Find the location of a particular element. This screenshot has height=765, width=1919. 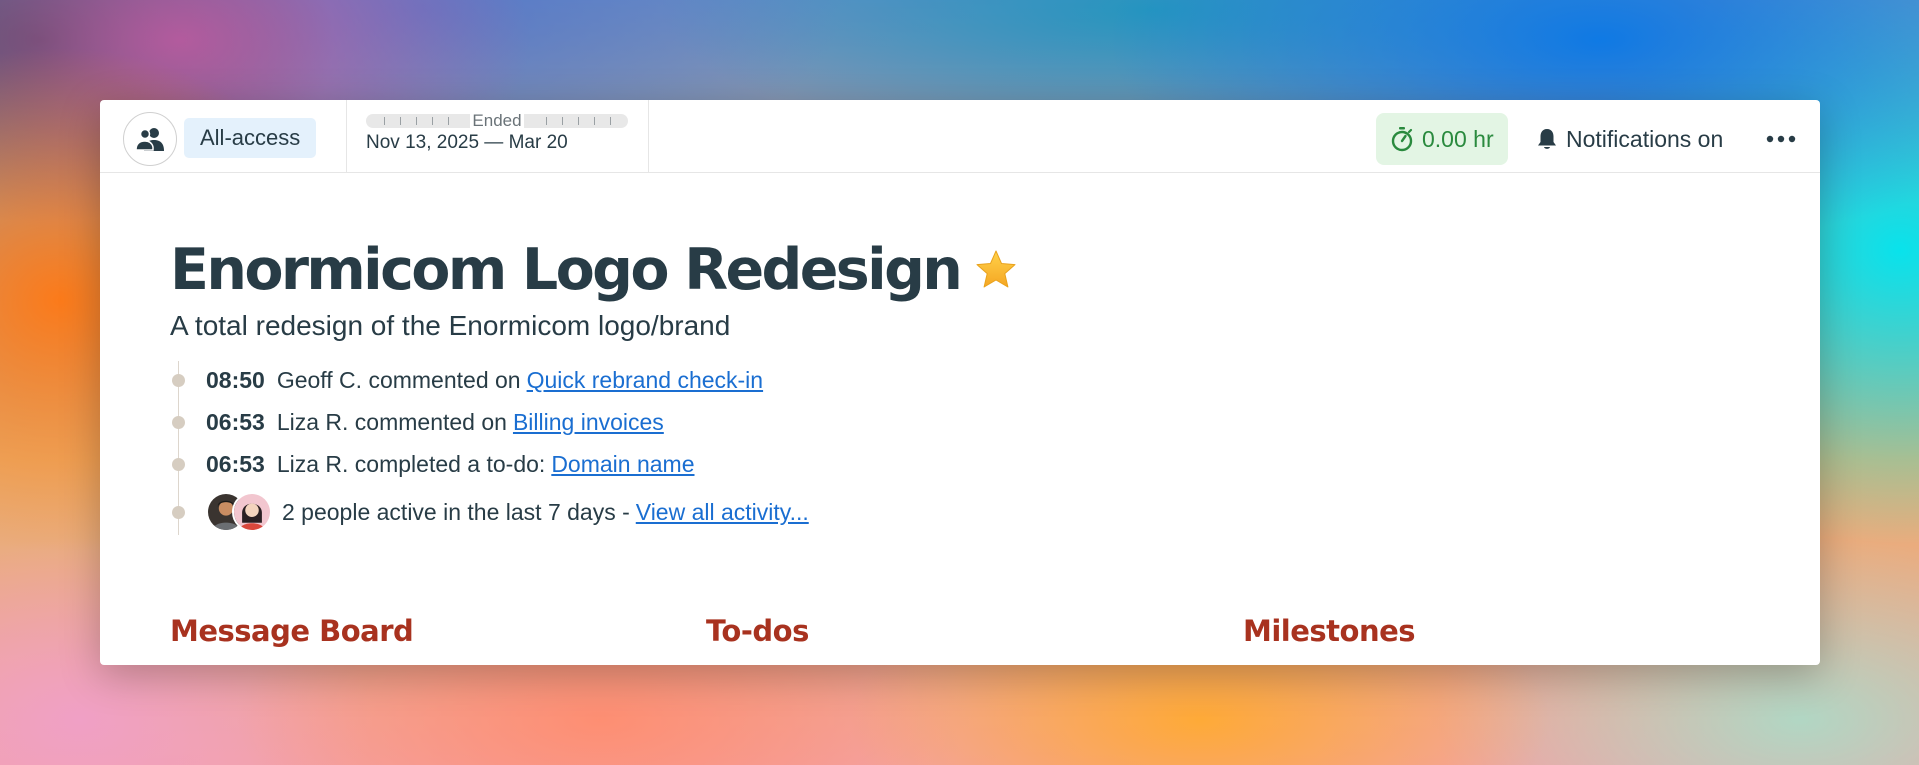

schedule-status: Ended is located at coordinates (497, 120).